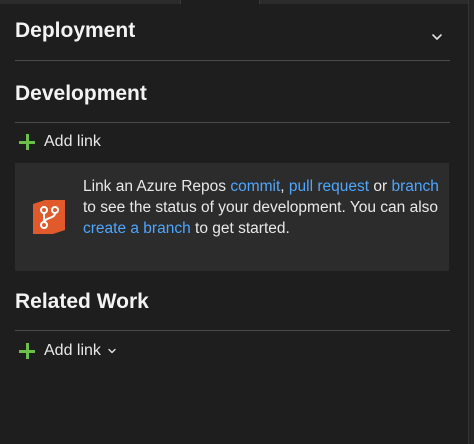 The height and width of the screenshot is (444, 474). I want to click on pull-request-link: pull request, so click(329, 186).